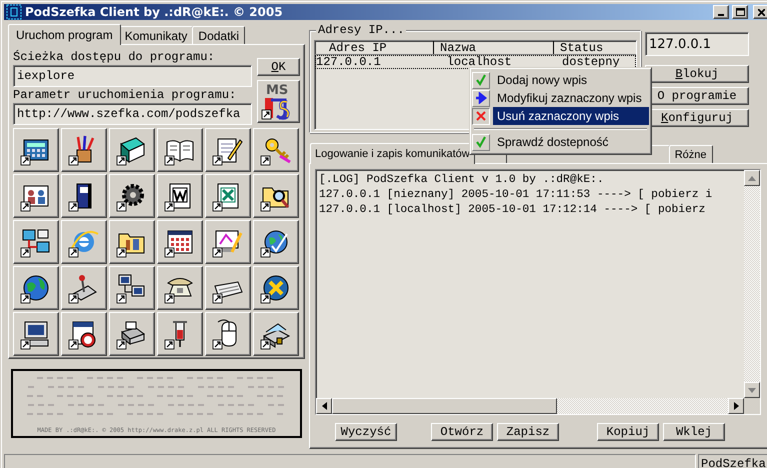 The width and height of the screenshot is (767, 468). What do you see at coordinates (125, 95) in the screenshot?
I see `field-label: Parametr uruchomienia programu:` at bounding box center [125, 95].